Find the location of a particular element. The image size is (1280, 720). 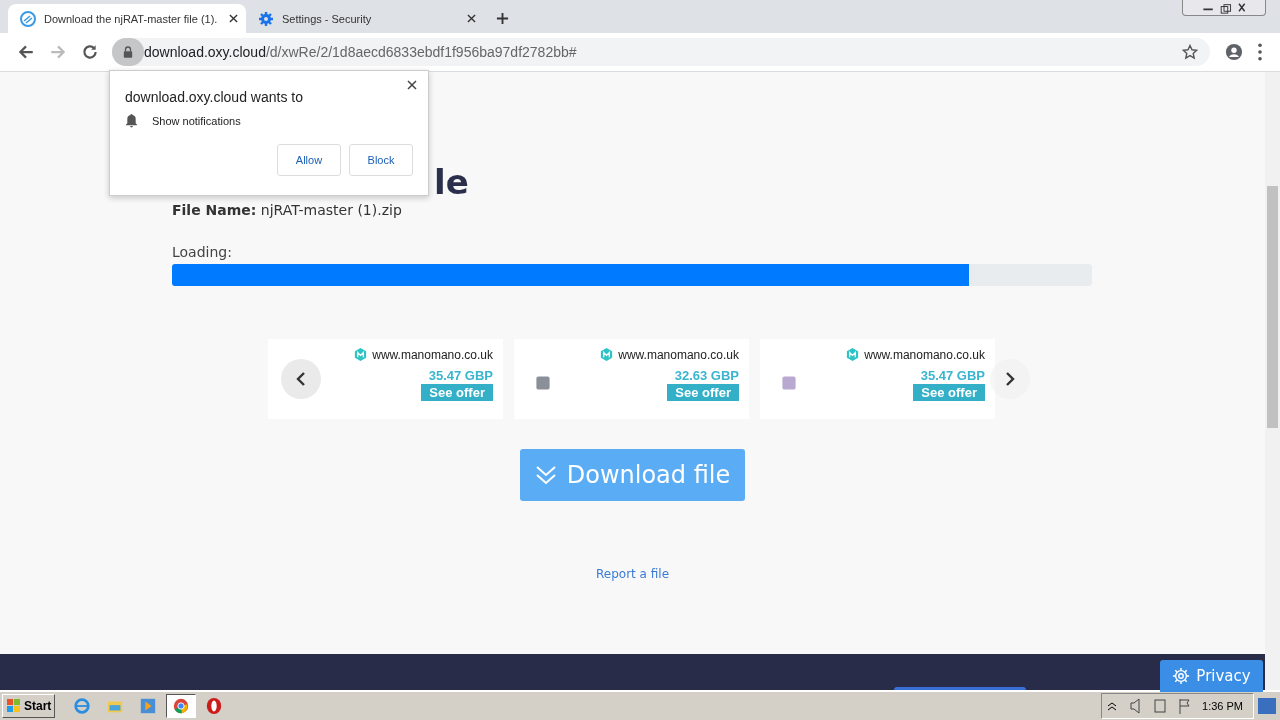

page-heading: le is located at coordinates (451, 182).